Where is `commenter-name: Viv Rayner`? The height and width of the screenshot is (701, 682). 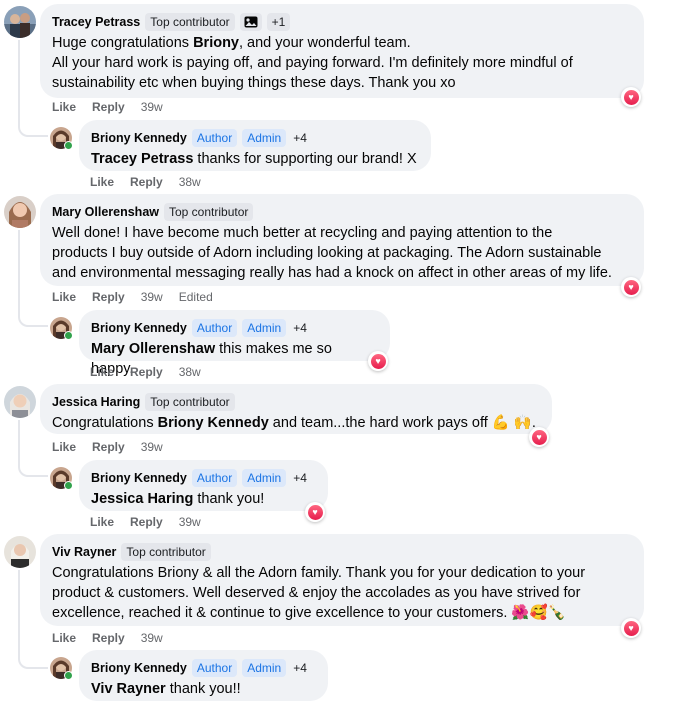 commenter-name: Viv Rayner is located at coordinates (84, 552).